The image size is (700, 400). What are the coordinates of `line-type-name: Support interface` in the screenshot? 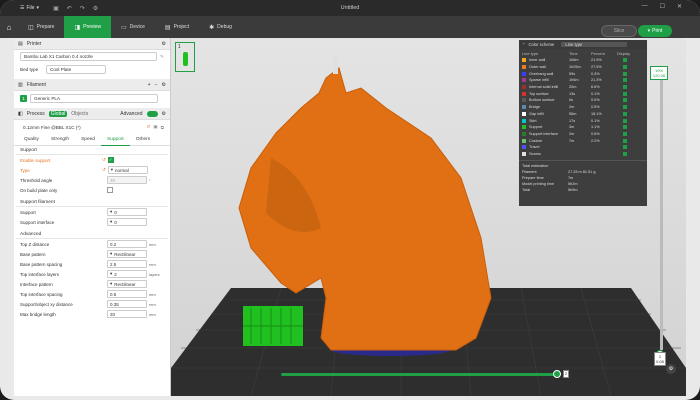 It's located at (543, 133).